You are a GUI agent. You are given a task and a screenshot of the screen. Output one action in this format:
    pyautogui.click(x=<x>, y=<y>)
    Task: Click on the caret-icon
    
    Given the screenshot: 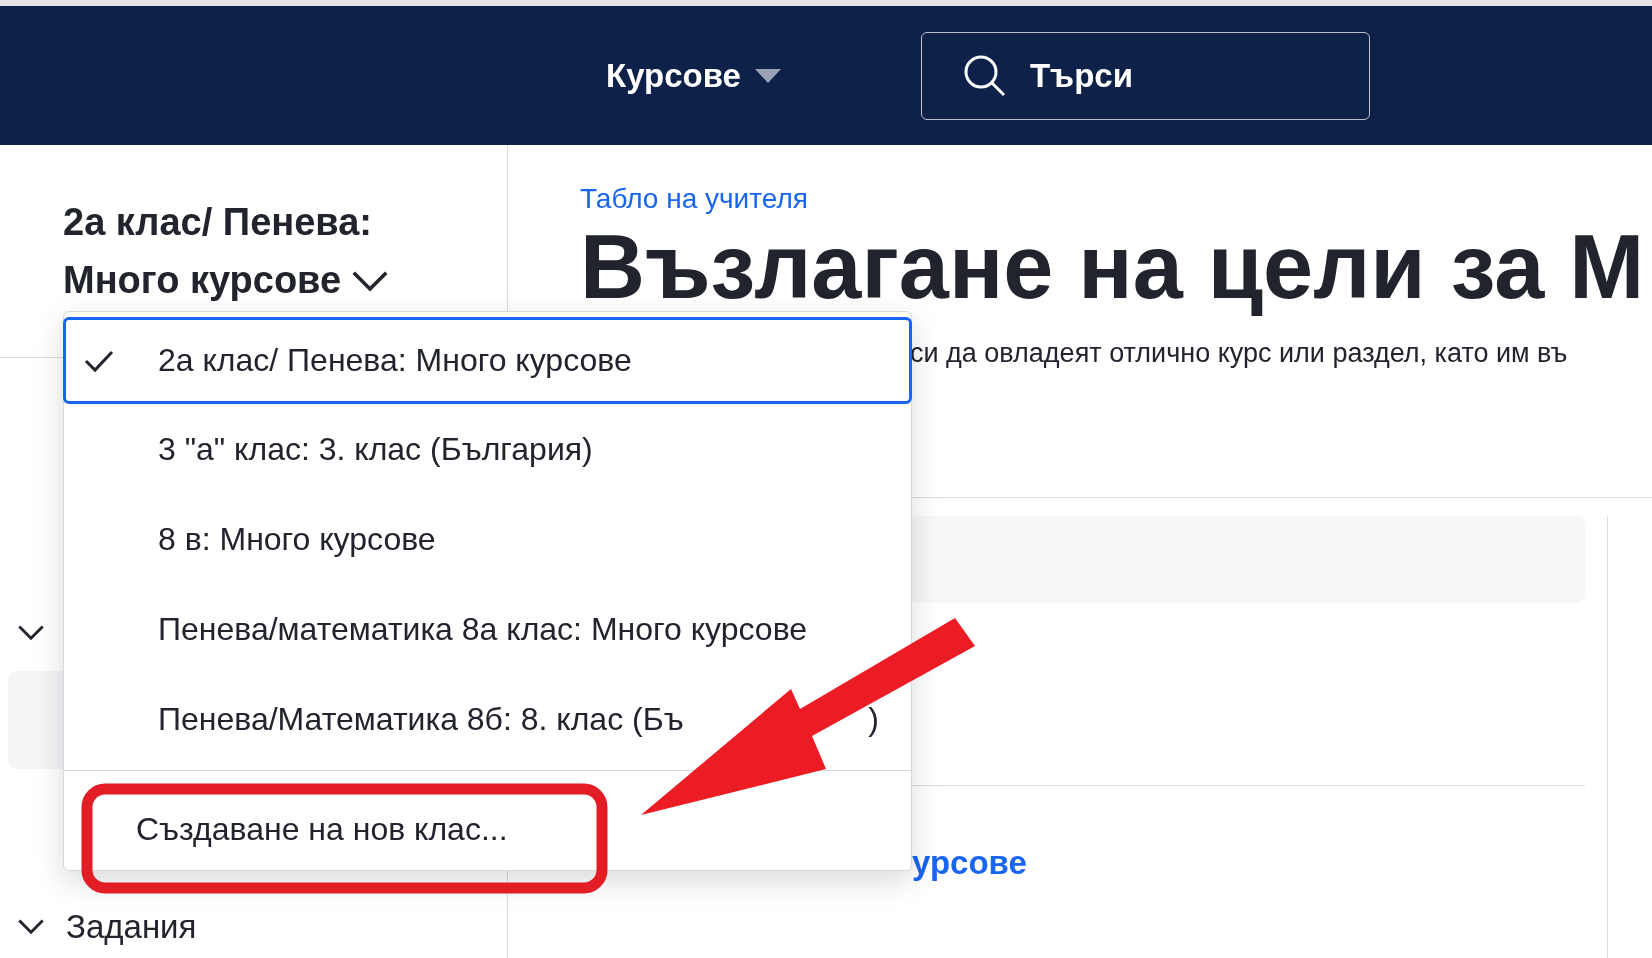 What is the action you would take?
    pyautogui.click(x=767, y=75)
    